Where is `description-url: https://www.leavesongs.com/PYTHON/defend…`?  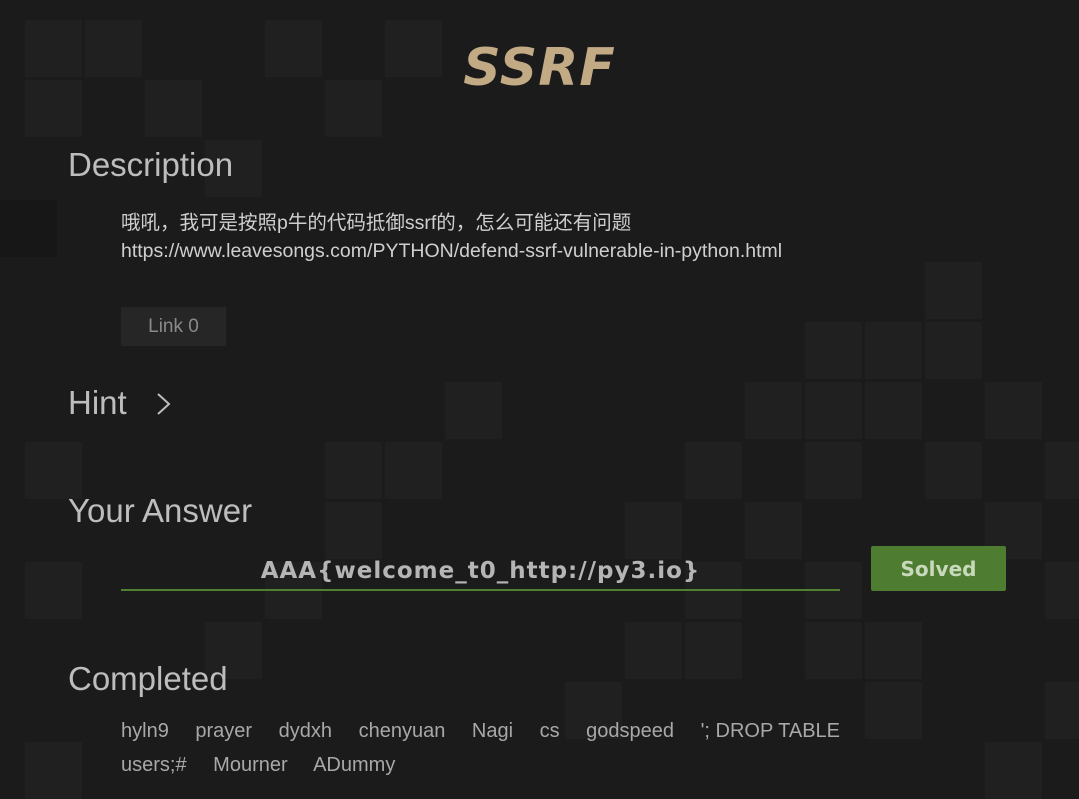
description-url: https://www.leavesongs.com/PYTHON/defend… is located at coordinates (452, 251).